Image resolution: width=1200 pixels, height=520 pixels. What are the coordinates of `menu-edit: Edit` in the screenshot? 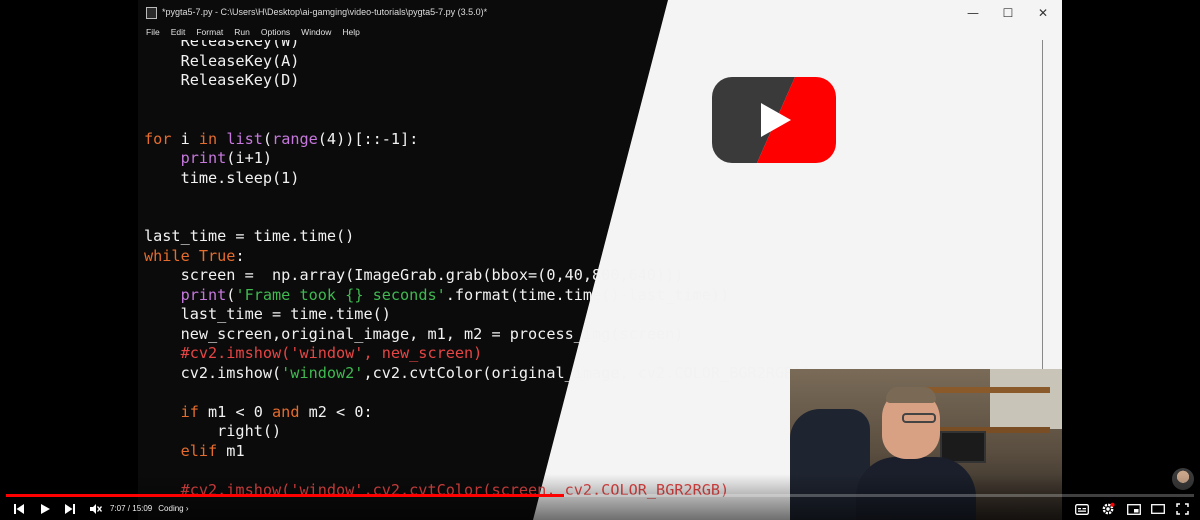 It's located at (178, 32).